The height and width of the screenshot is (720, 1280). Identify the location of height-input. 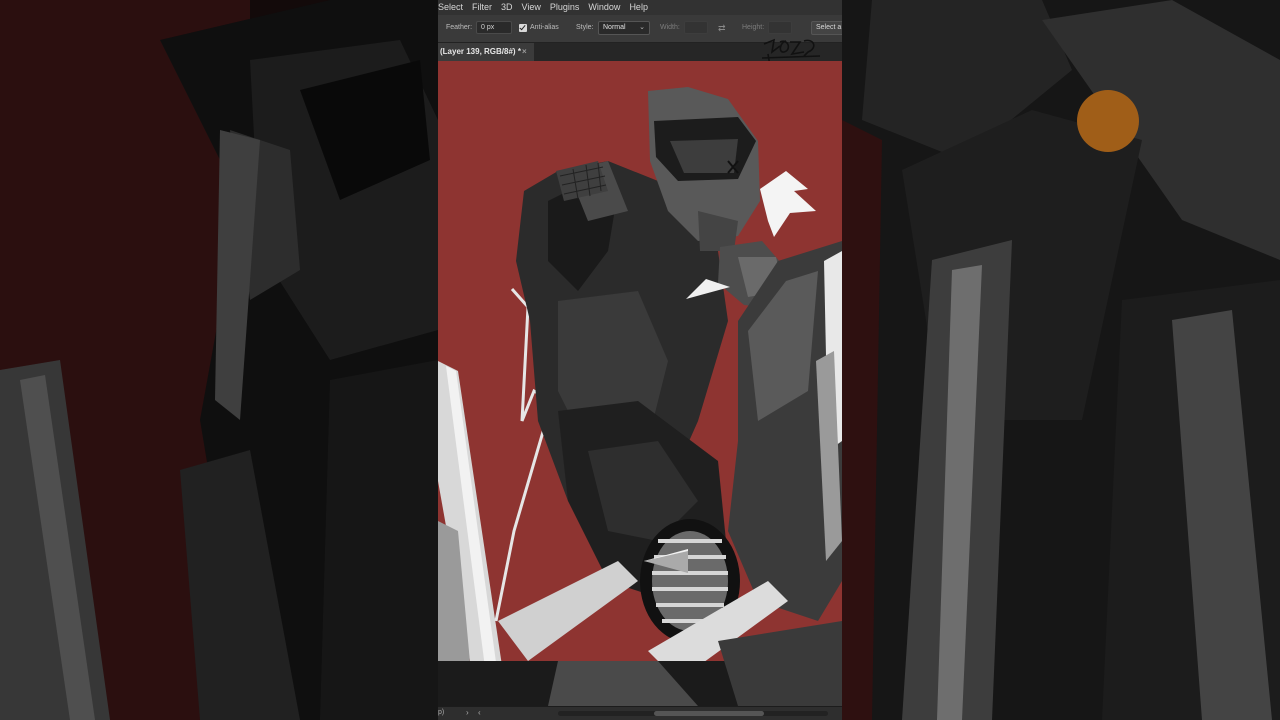
(780, 27).